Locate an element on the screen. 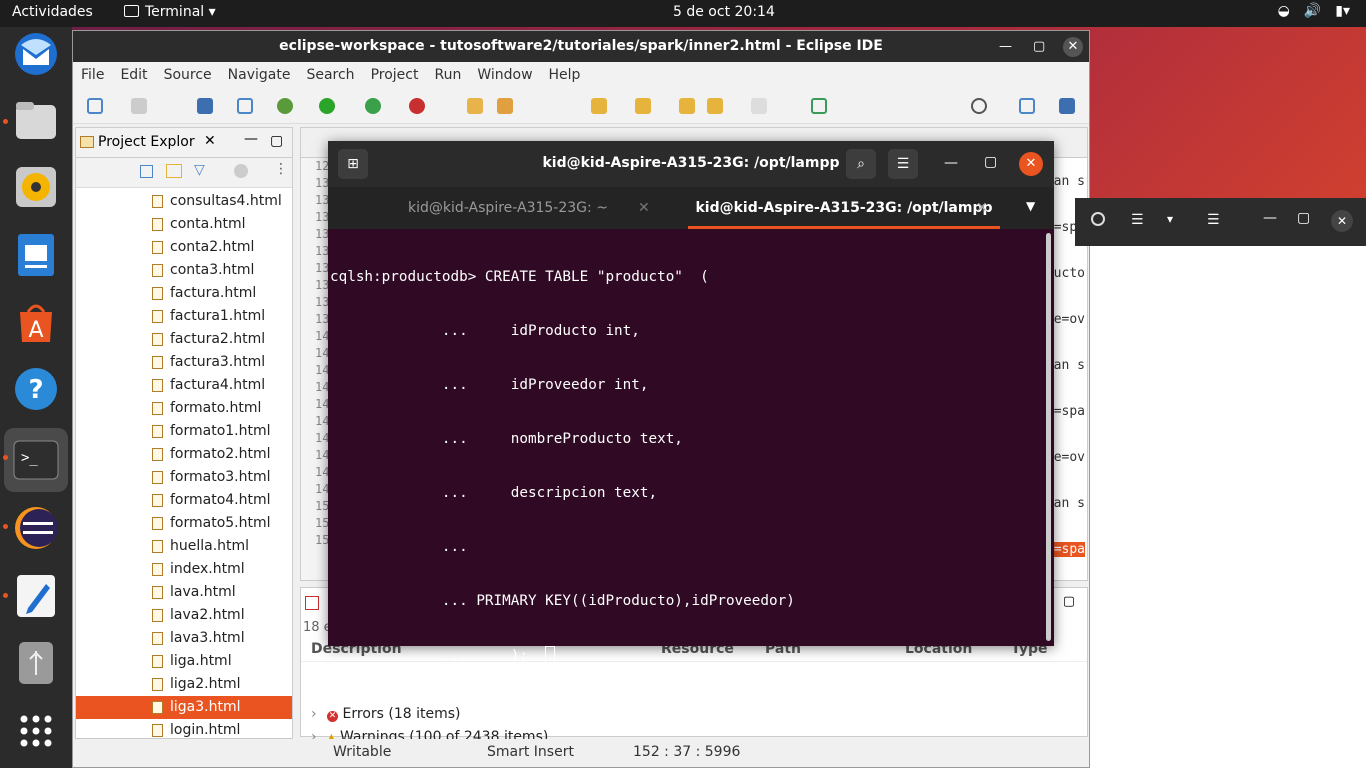 The width and height of the screenshot is (1366, 768). file-tree-item: login.html is located at coordinates (184, 728).